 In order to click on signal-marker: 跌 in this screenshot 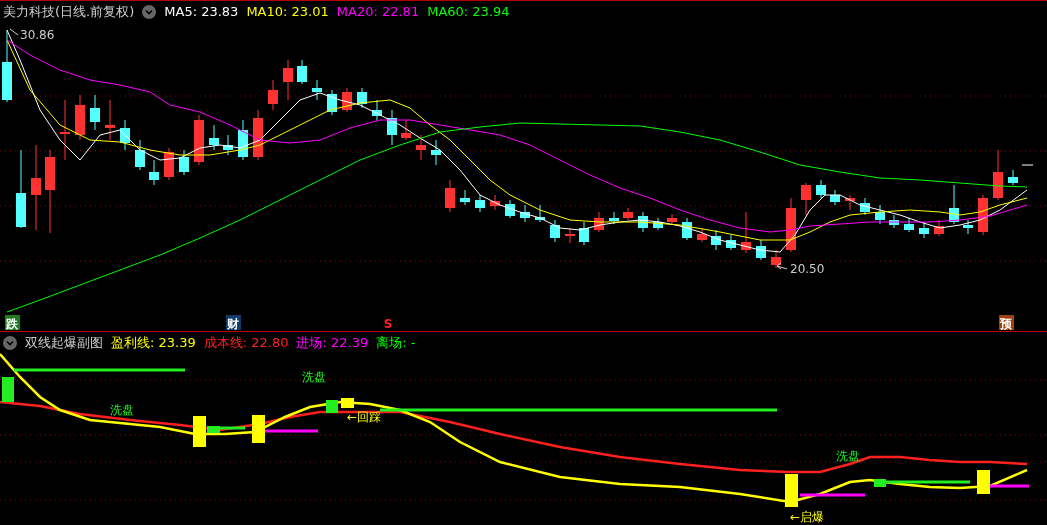, I will do `click(12, 323)`.